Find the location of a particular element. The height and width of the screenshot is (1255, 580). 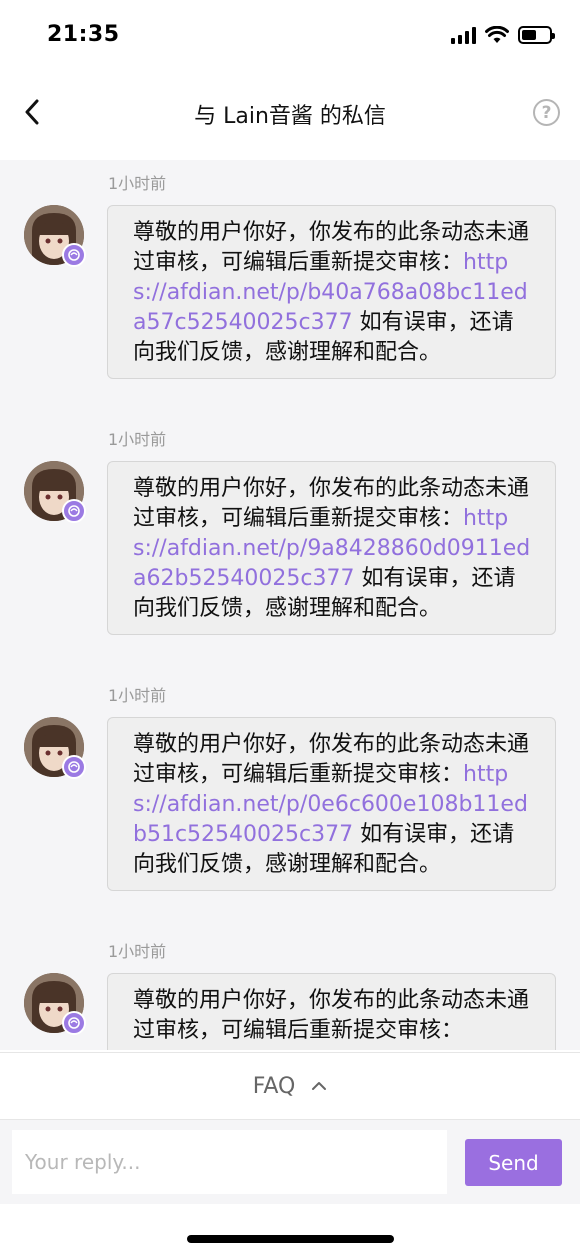

send-button: Send is located at coordinates (513, 1162).